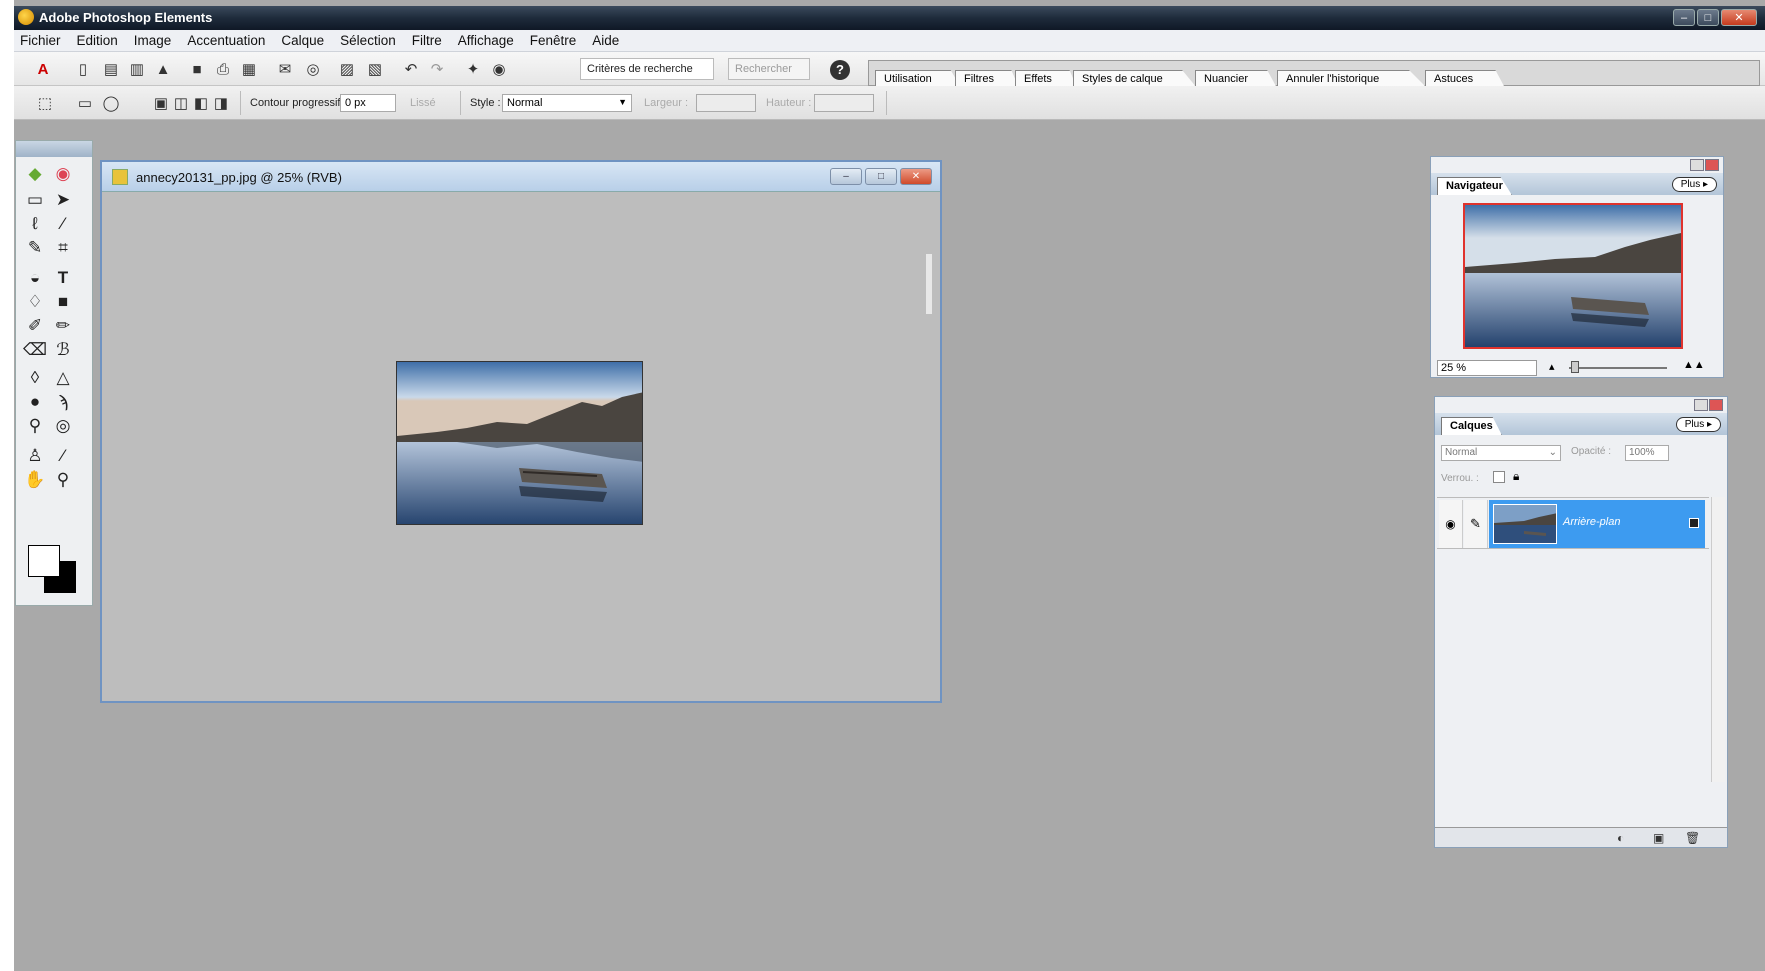  Describe the element at coordinates (1694, 184) in the screenshot. I see `navigator-more-button: Plus ▸` at that location.